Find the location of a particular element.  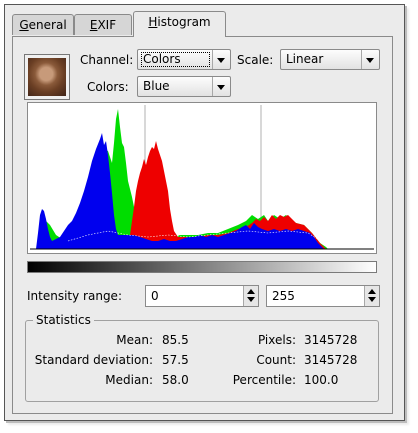

pixels-value: 3145728 is located at coordinates (331, 340).